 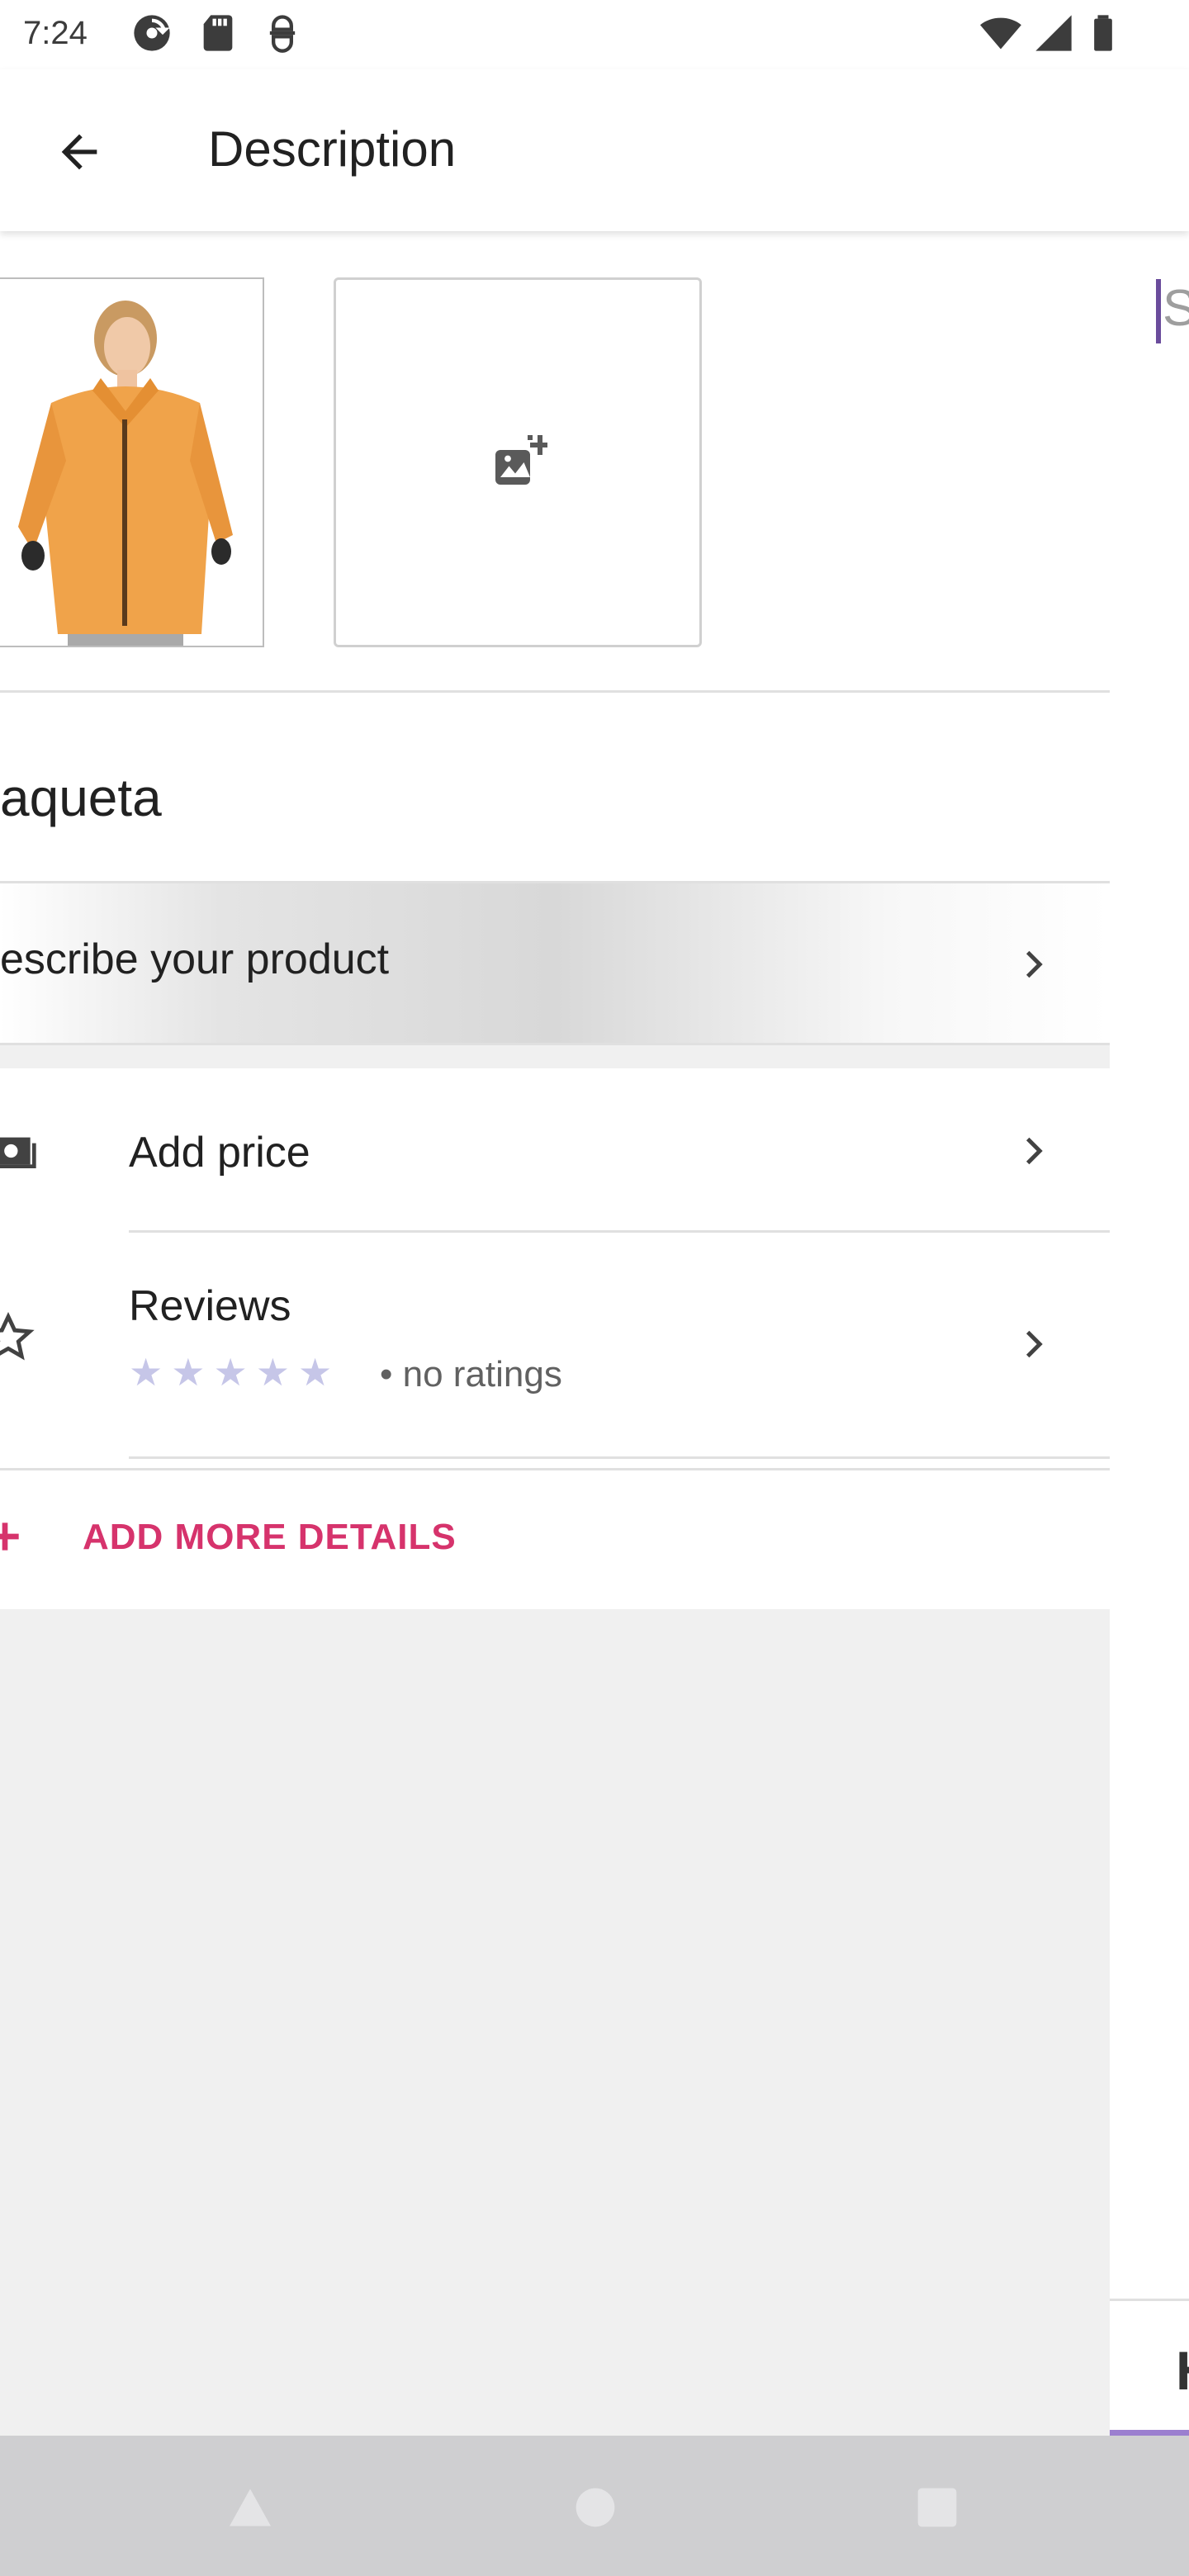 What do you see at coordinates (1158, 311) in the screenshot?
I see `text-cursor` at bounding box center [1158, 311].